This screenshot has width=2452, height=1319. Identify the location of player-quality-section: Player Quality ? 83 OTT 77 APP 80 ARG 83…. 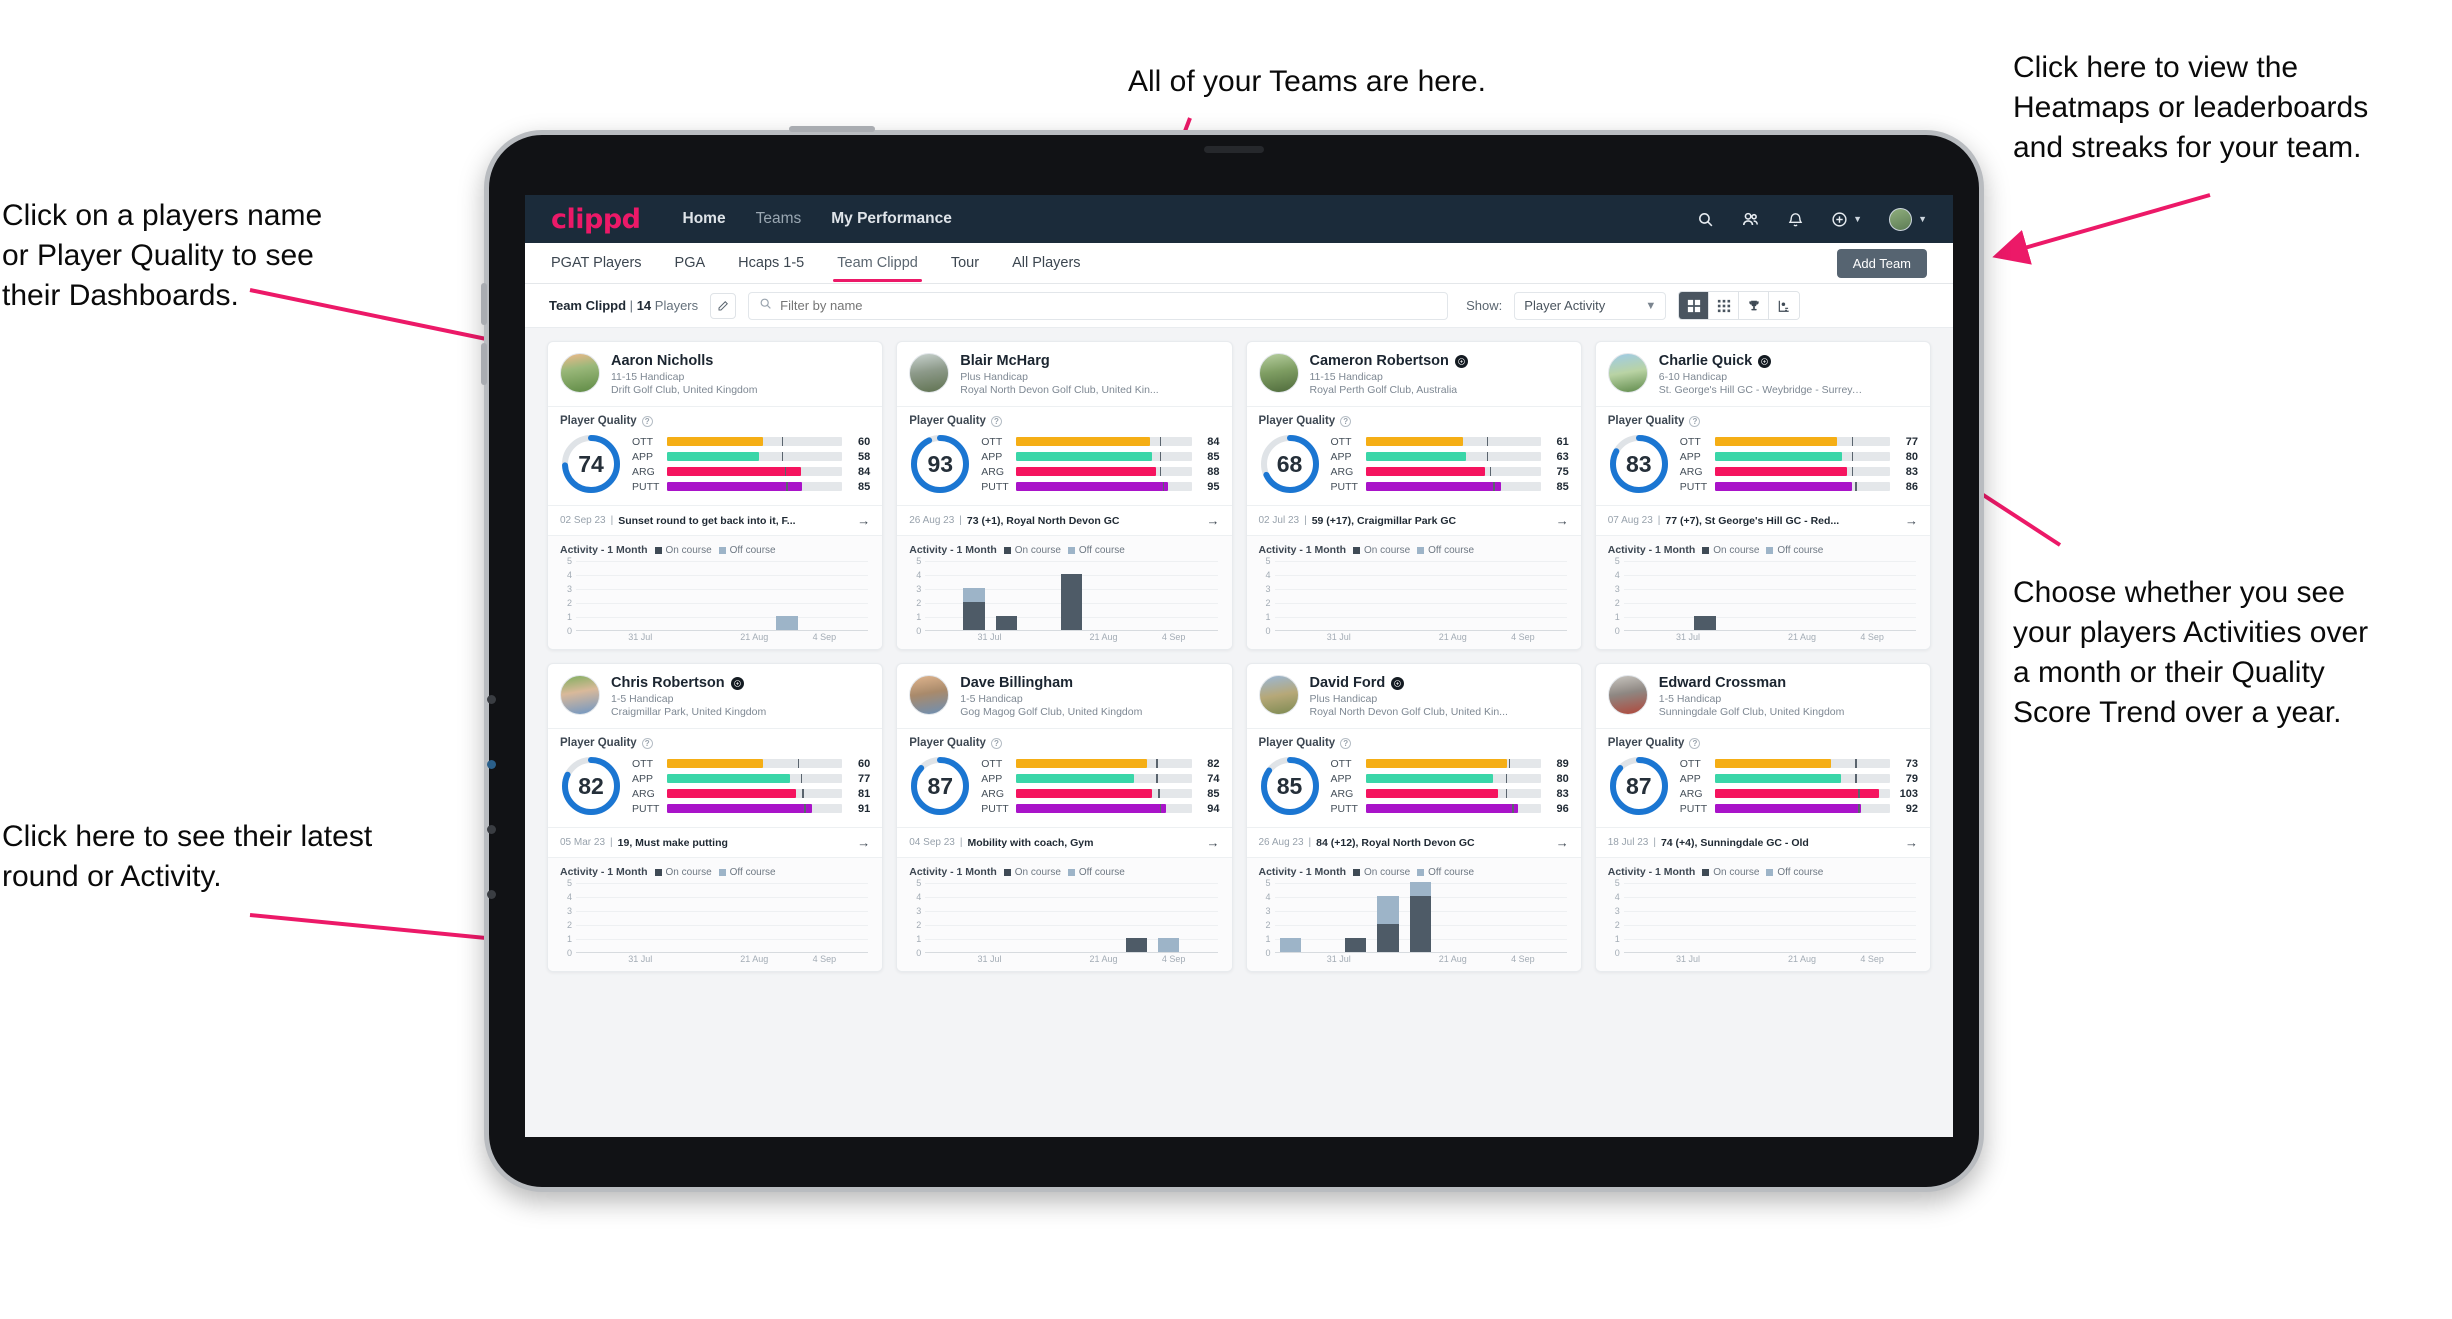
(1762, 455).